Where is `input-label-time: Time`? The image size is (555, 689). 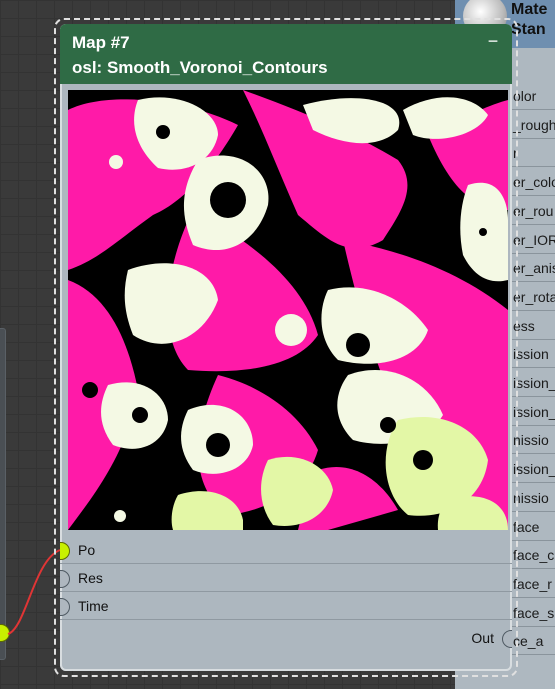
input-label-time: Time is located at coordinates (93, 606).